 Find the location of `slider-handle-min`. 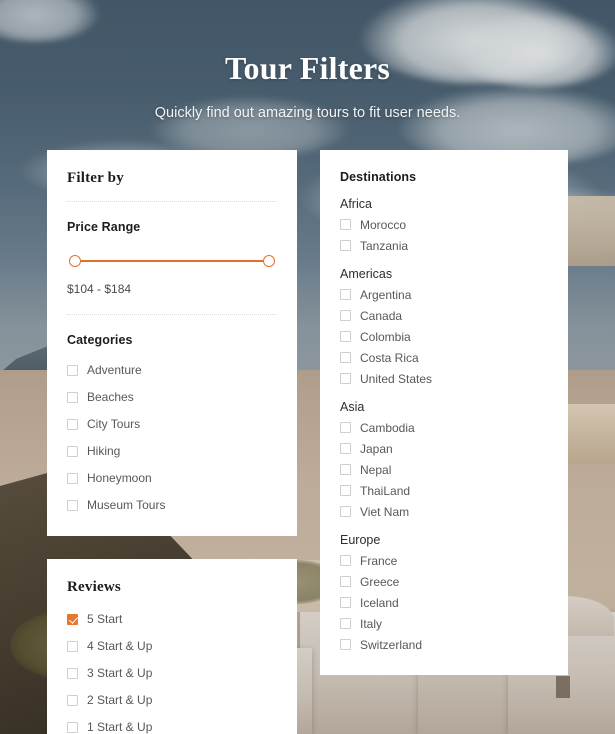

slider-handle-min is located at coordinates (75, 260).